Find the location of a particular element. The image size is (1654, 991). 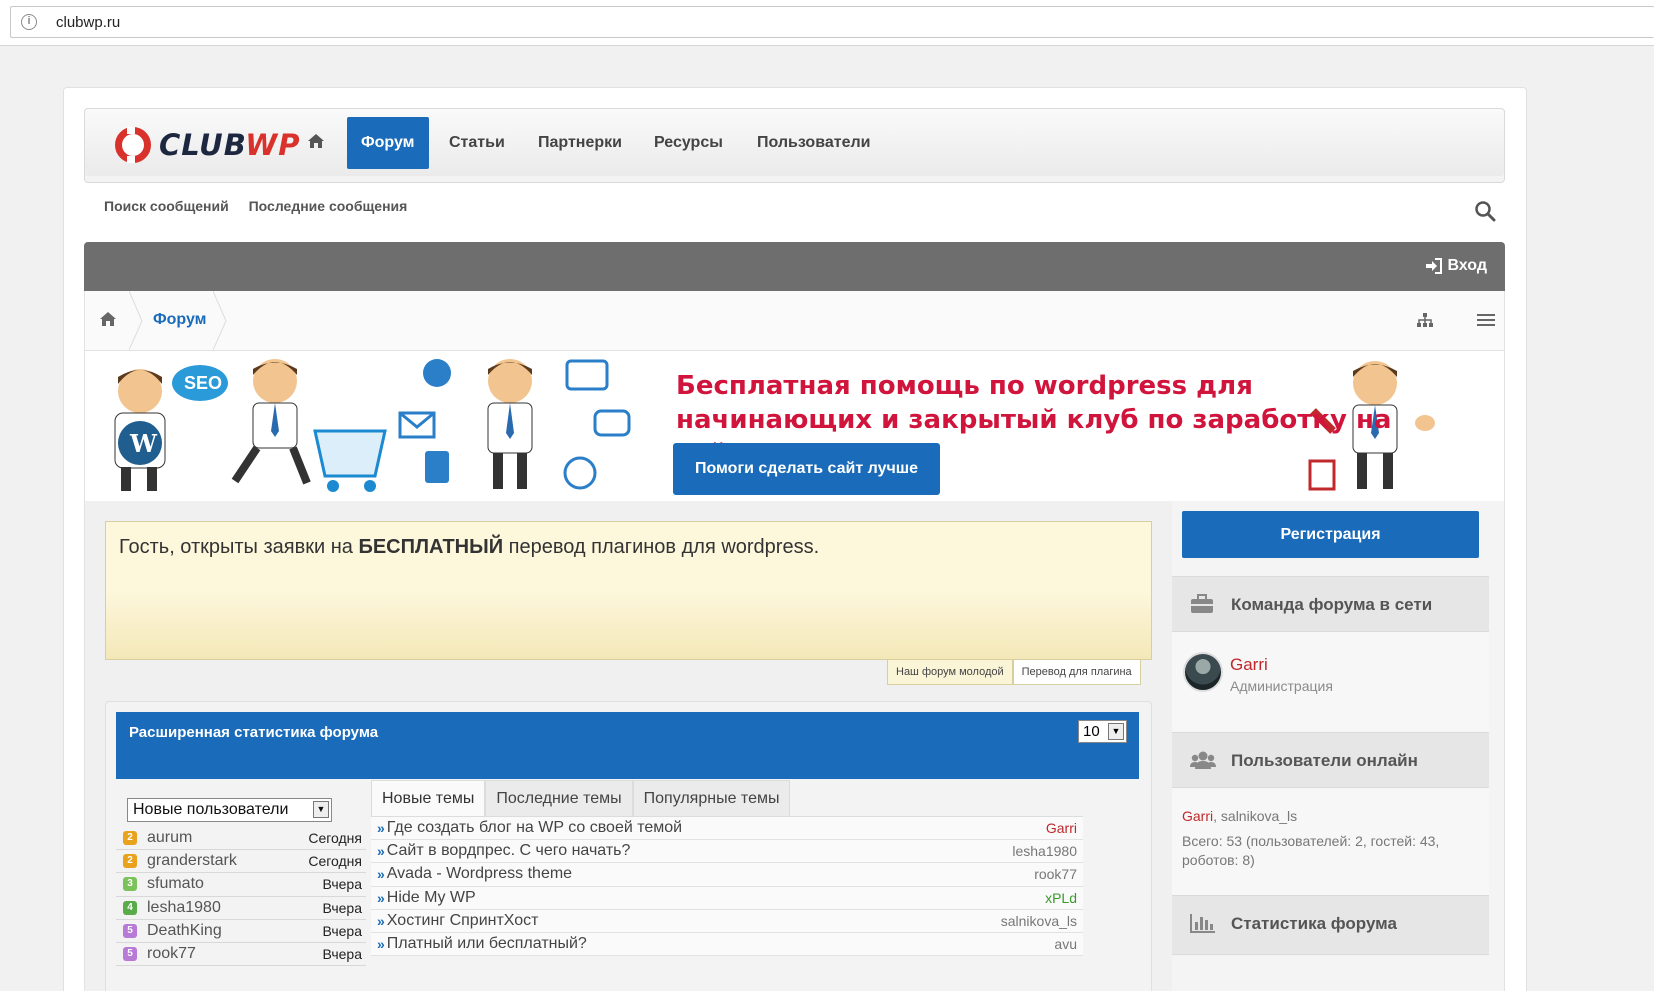

sign-in-icon is located at coordinates (1434, 266).